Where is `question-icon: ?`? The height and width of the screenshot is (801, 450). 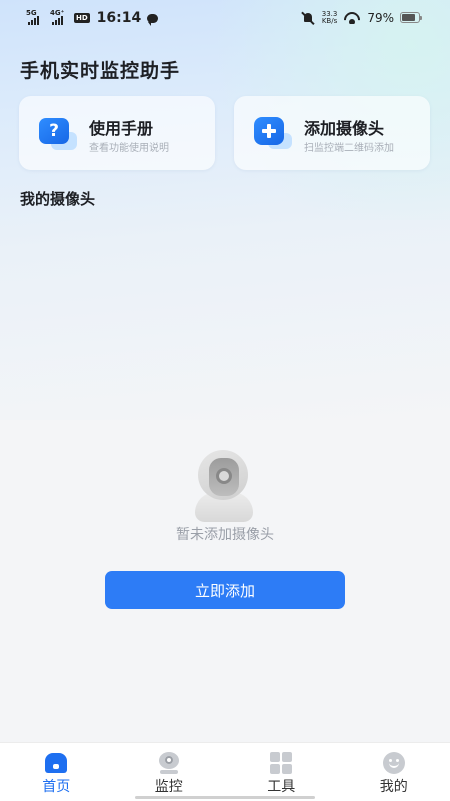
question-icon: ? is located at coordinates (55, 133).